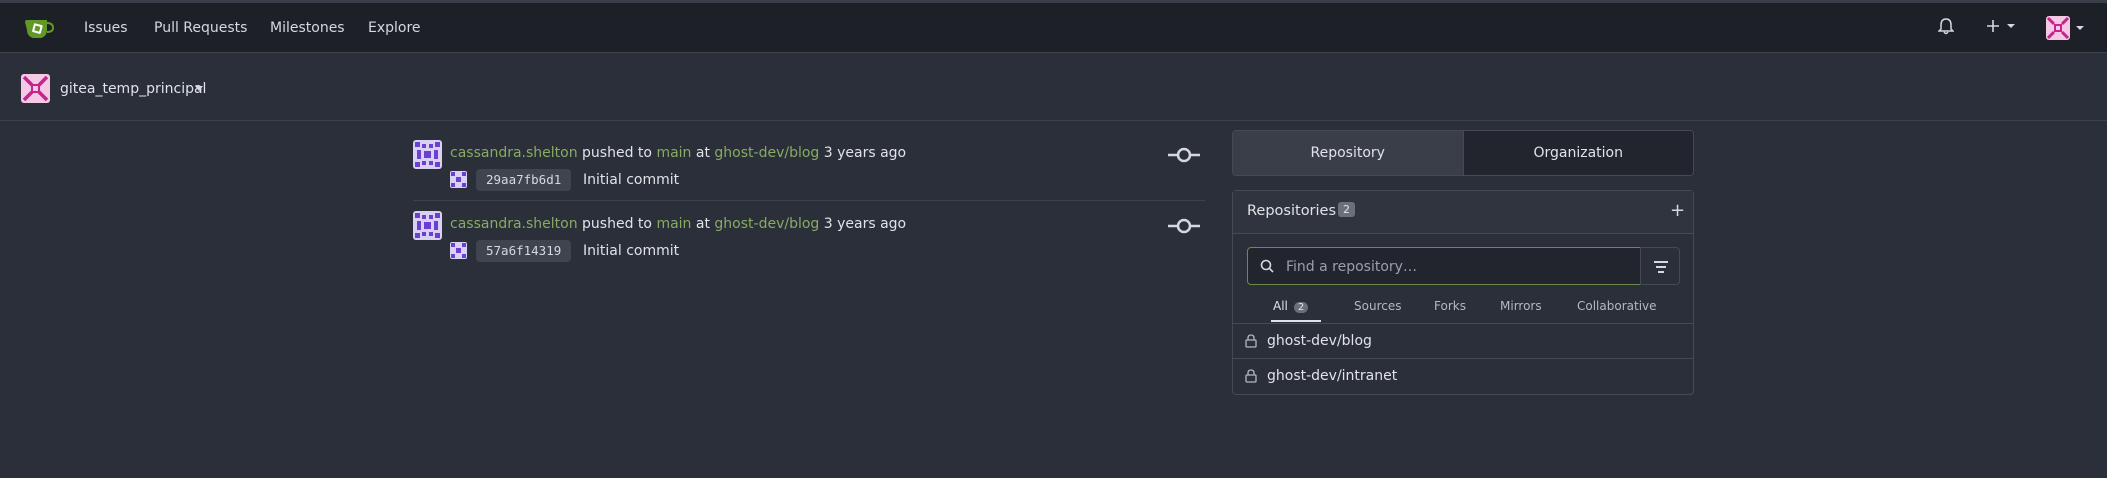 This screenshot has width=2107, height=478. Describe the element at coordinates (106, 28) in the screenshot. I see `nav-issues: Issues` at that location.